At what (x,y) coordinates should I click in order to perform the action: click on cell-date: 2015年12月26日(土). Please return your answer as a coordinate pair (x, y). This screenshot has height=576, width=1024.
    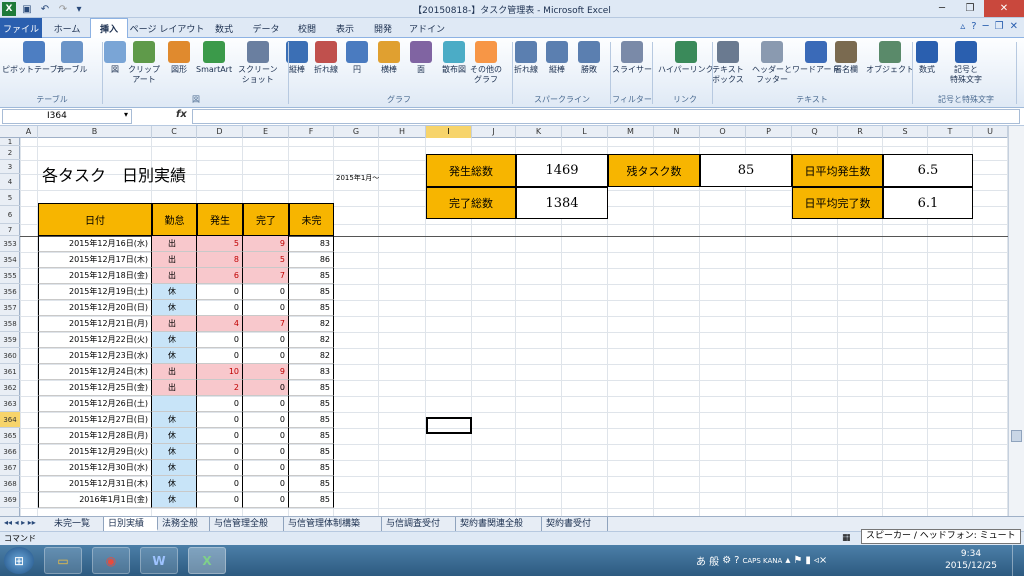
    Looking at the image, I should click on (95, 404).